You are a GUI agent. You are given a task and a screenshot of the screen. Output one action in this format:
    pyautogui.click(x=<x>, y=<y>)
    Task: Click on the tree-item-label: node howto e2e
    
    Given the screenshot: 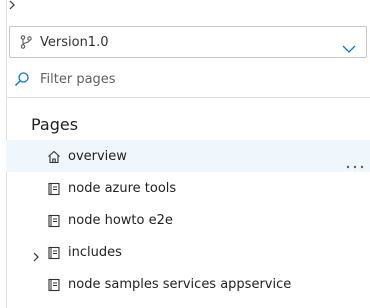 What is the action you would take?
    pyautogui.click(x=120, y=220)
    